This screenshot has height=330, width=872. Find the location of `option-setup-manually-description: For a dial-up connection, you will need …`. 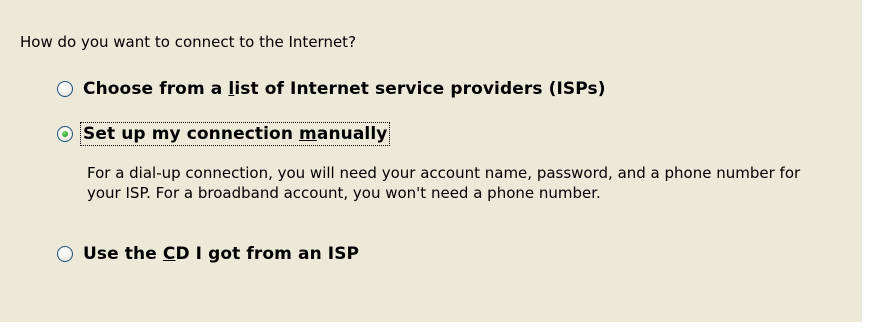

option-setup-manually-description: For a dial-up connection, you will need … is located at coordinates (444, 183).